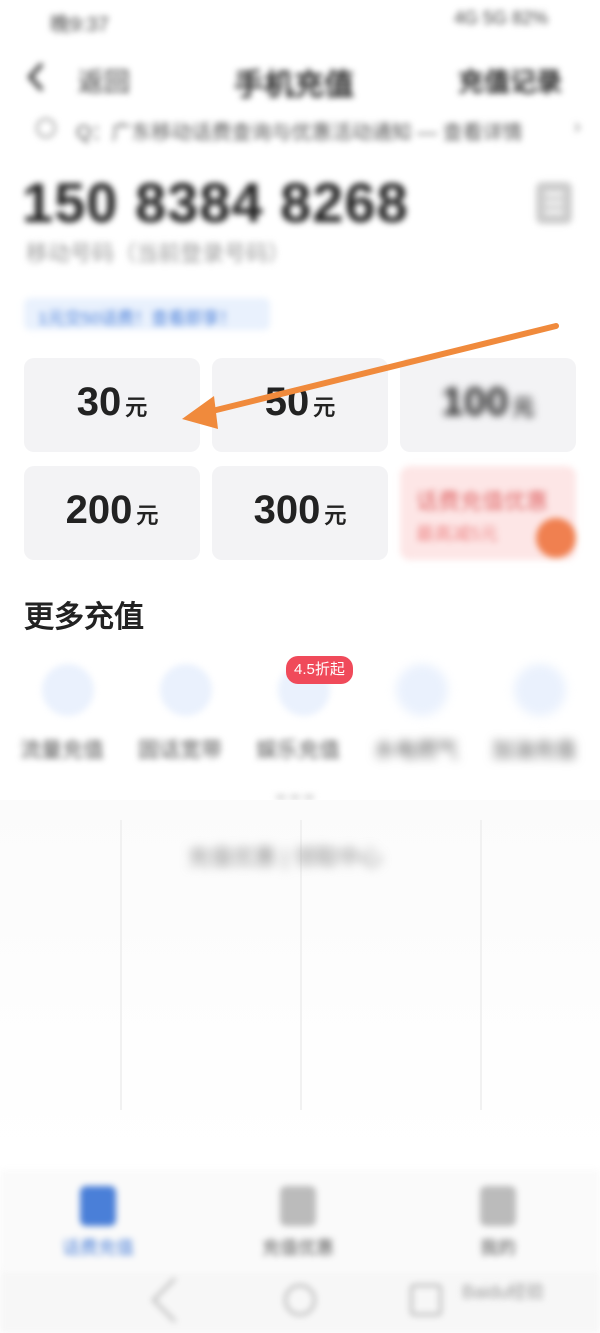 The image size is (600, 1333). Describe the element at coordinates (319, 670) in the screenshot. I see `discount-badge: 4.5折起` at that location.